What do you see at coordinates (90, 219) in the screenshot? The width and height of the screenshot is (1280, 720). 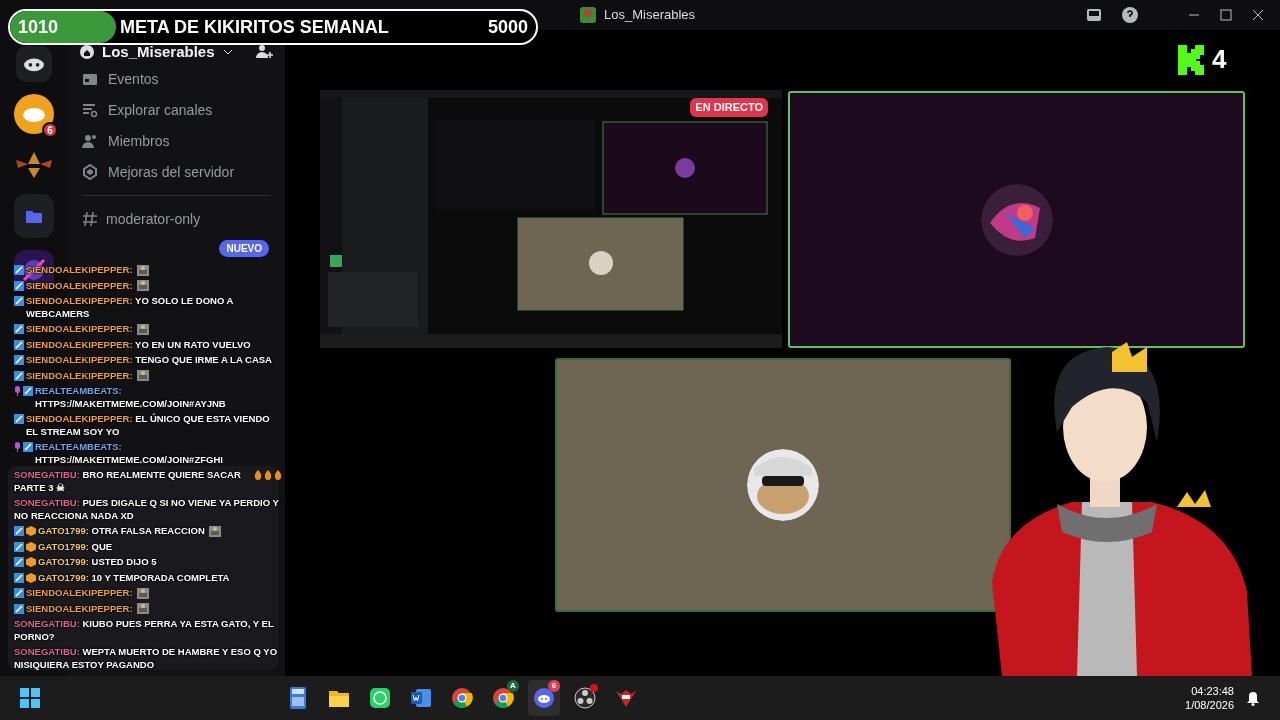 I see `channel-hash-icon` at bounding box center [90, 219].